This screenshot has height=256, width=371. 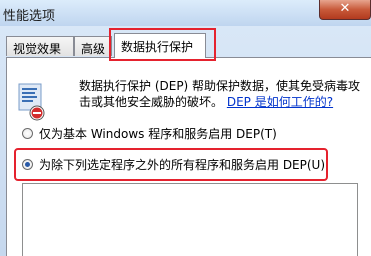 What do you see at coordinates (29, 16) in the screenshot?
I see `window-title: 性能选项` at bounding box center [29, 16].